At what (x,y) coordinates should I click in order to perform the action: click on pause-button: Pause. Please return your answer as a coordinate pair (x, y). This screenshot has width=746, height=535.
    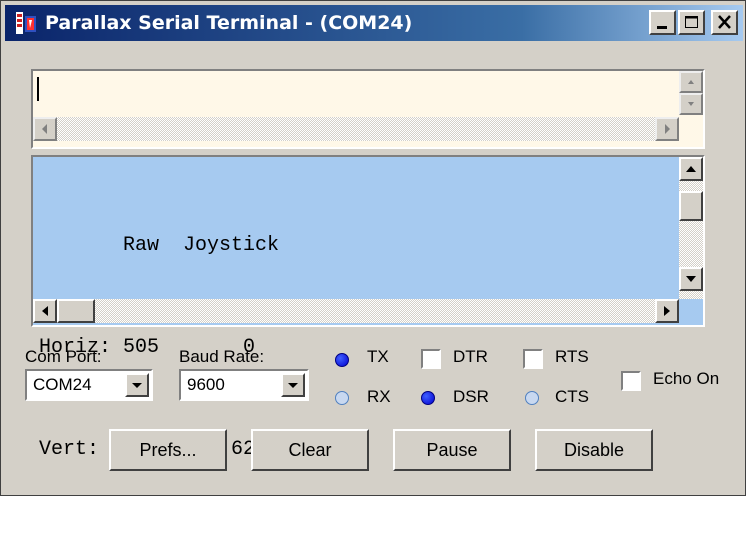
    Looking at the image, I should click on (452, 450).